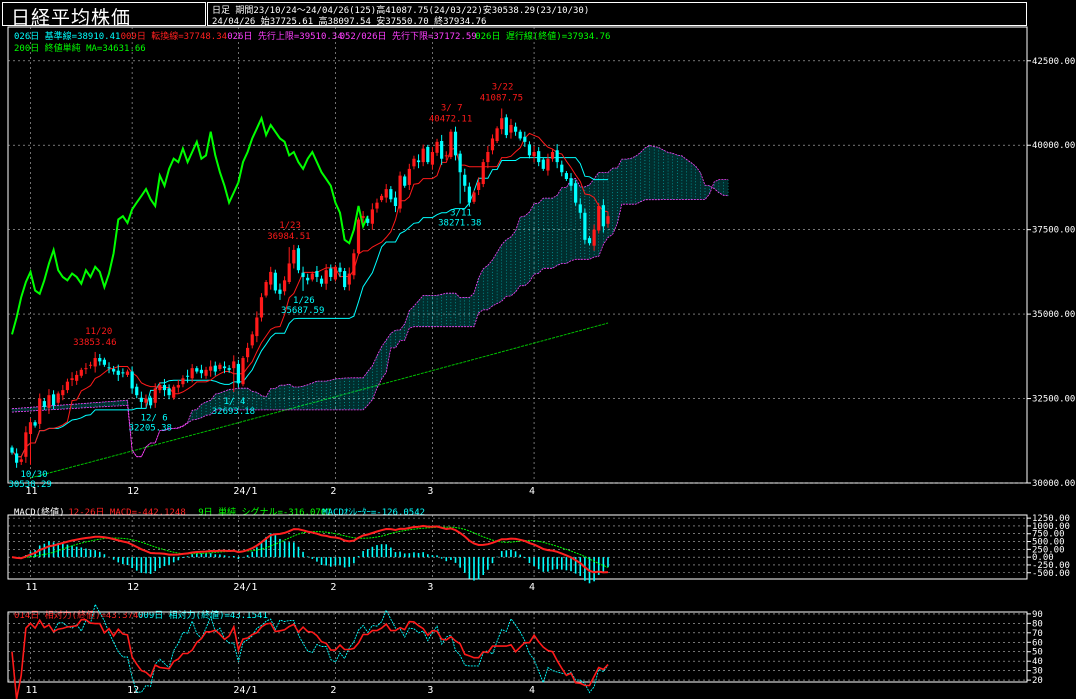 This screenshot has width=1076, height=699. Describe the element at coordinates (31, 690) in the screenshot. I see `x-tick-label: 11` at that location.